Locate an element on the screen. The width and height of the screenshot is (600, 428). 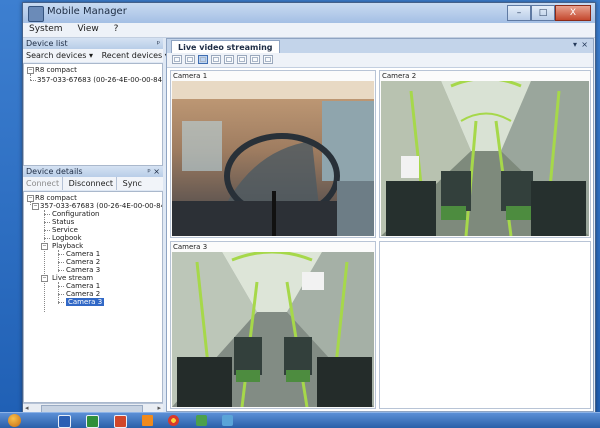
tab-live-video-streaming: Live video streaming is located at coordinates (225, 47).